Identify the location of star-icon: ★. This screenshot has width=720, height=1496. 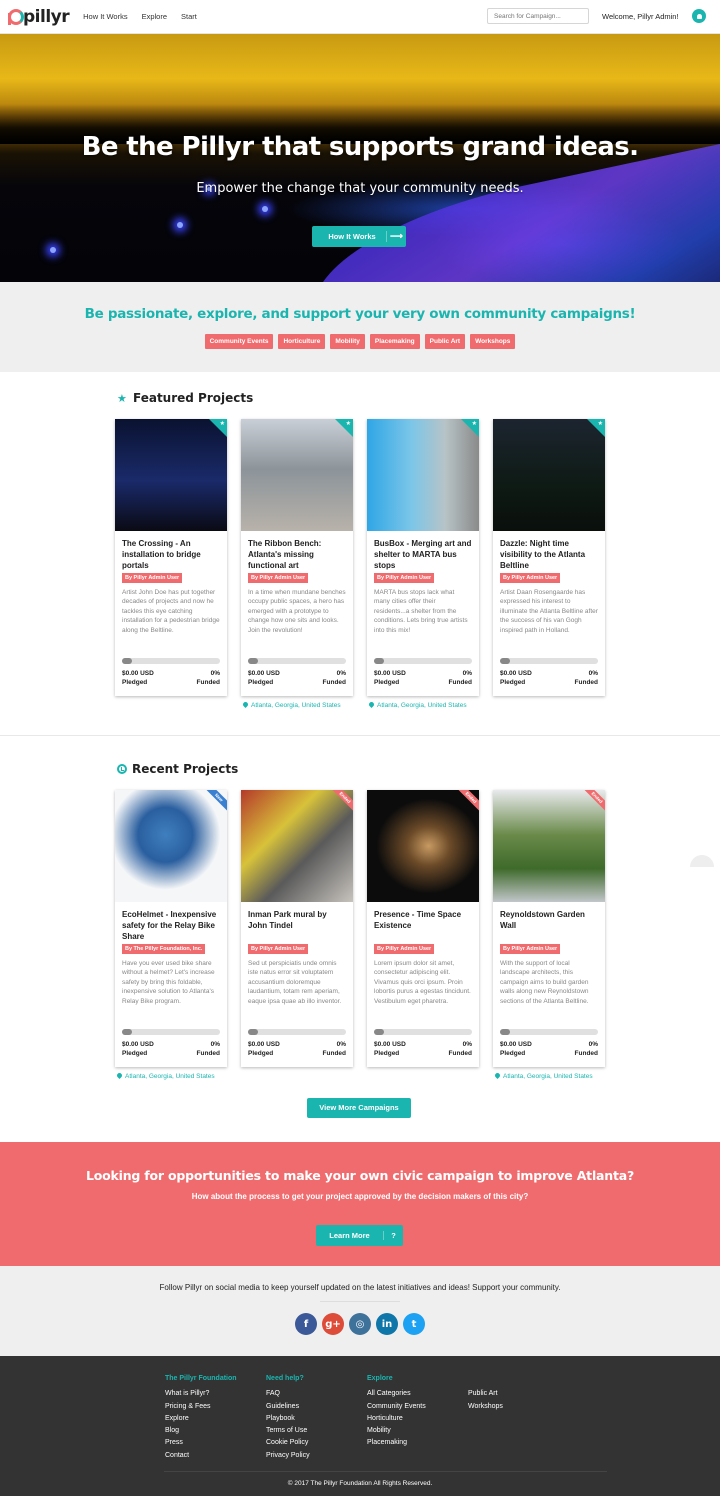
(600, 424).